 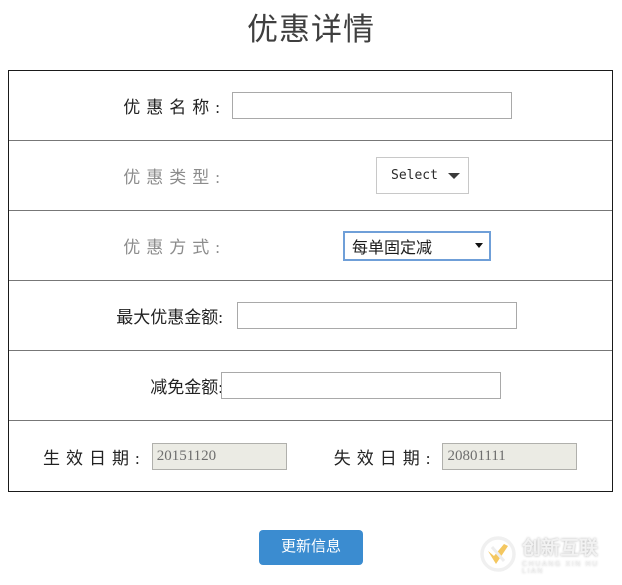 What do you see at coordinates (385, 458) in the screenshot?
I see `label-expiry-date: 失效日期:` at bounding box center [385, 458].